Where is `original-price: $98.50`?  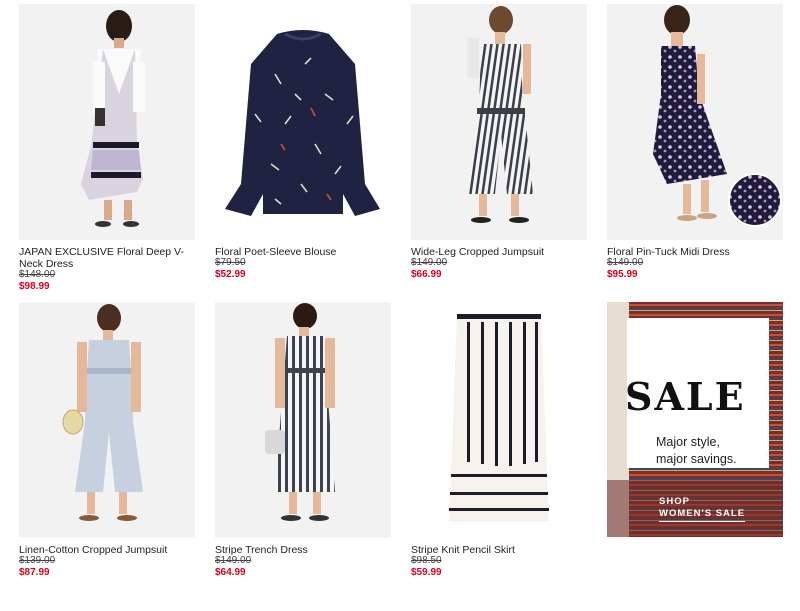 original-price: $98.50 is located at coordinates (426, 560).